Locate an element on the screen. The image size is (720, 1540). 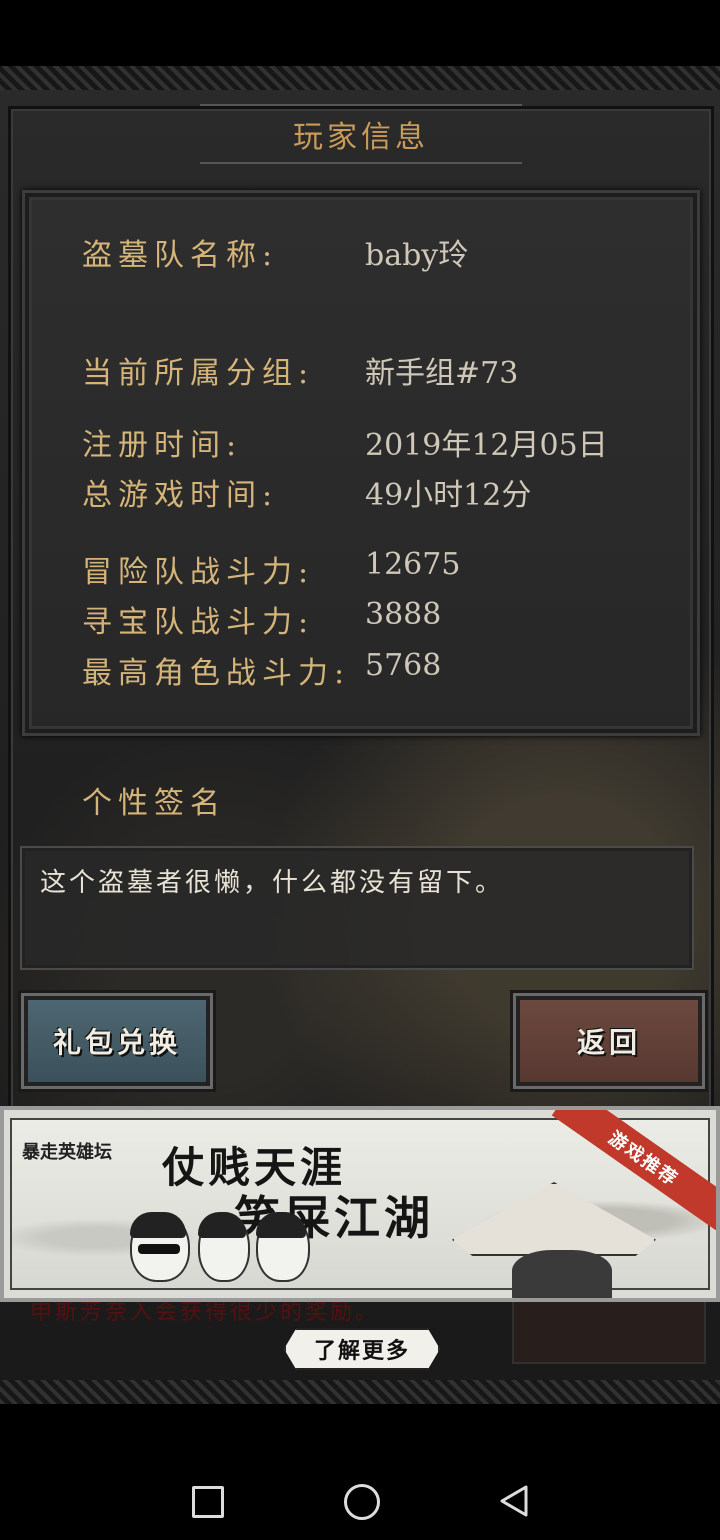
gift-redeem-button: 礼包兑换 is located at coordinates (117, 1041).